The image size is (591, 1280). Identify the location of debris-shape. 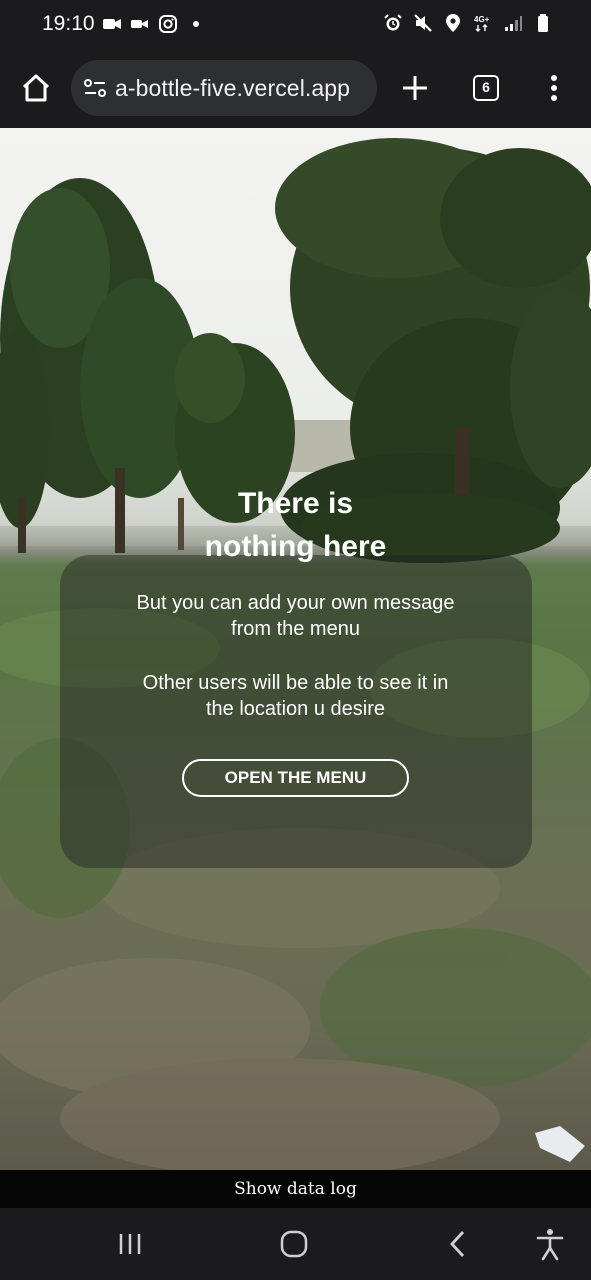
(560, 1144).